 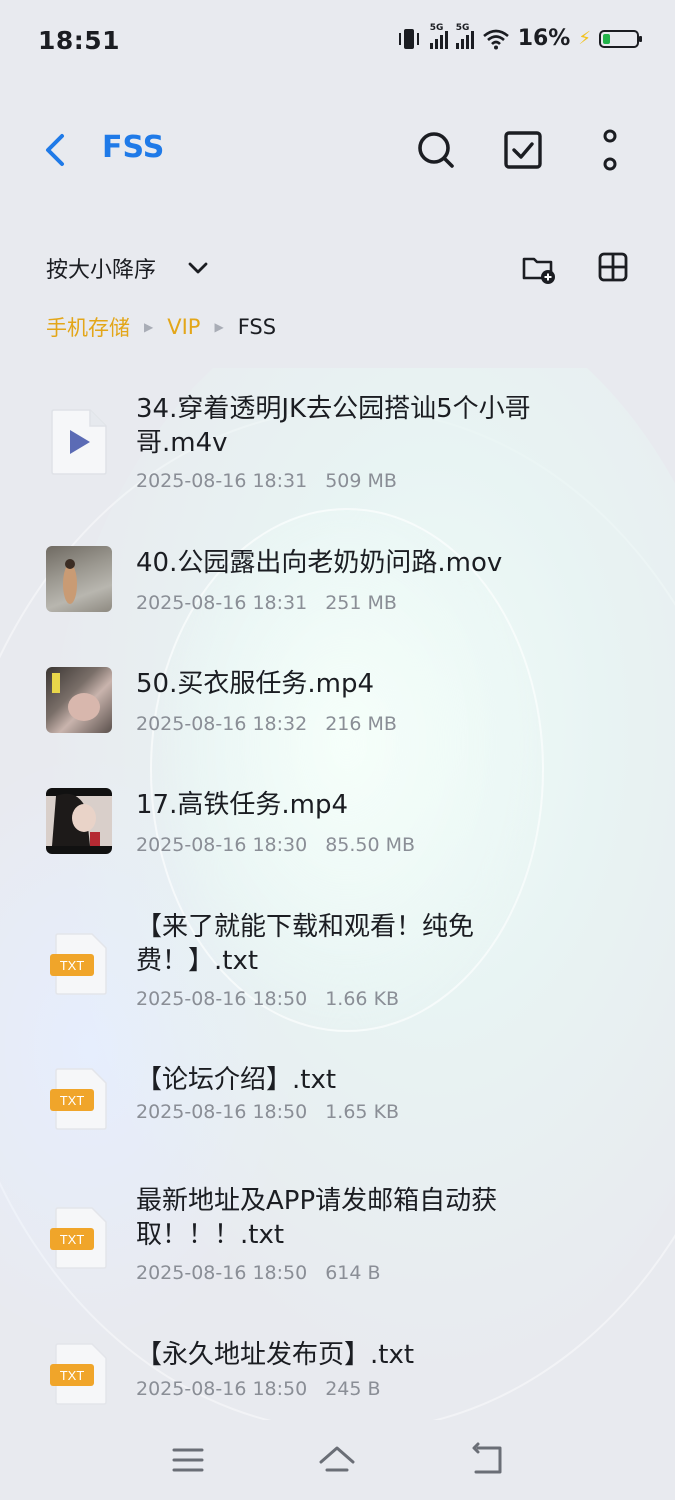 I want to click on file-size: 216 MB, so click(x=361, y=724).